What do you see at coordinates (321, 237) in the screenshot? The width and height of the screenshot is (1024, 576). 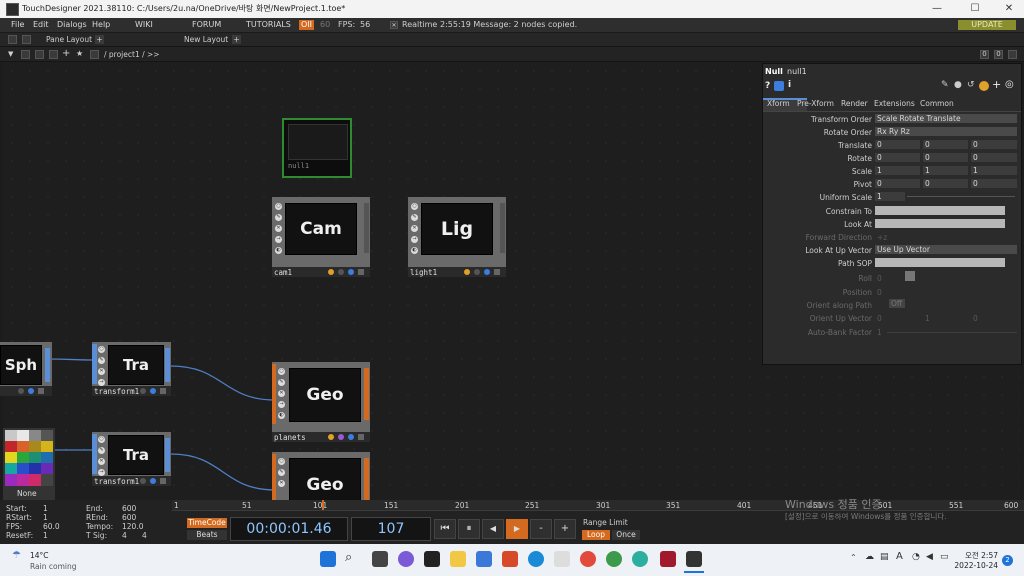 I see `node-cam1: ○ ✎ ✕ → ◐ Cam cam1` at bounding box center [321, 237].